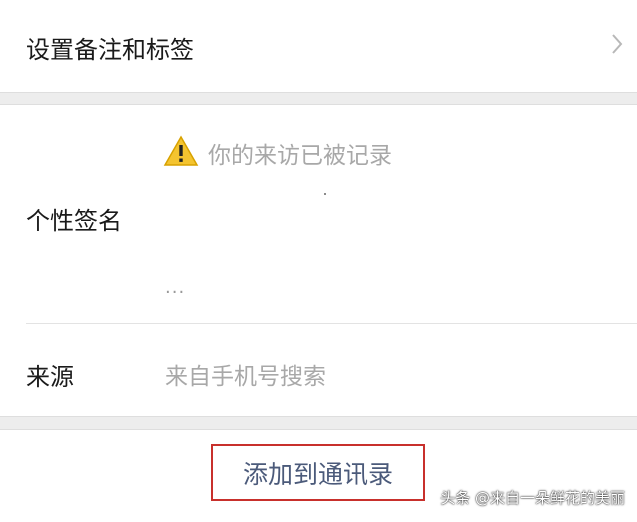  I want to click on signature-text: 你的来访已被记录, so click(300, 156).